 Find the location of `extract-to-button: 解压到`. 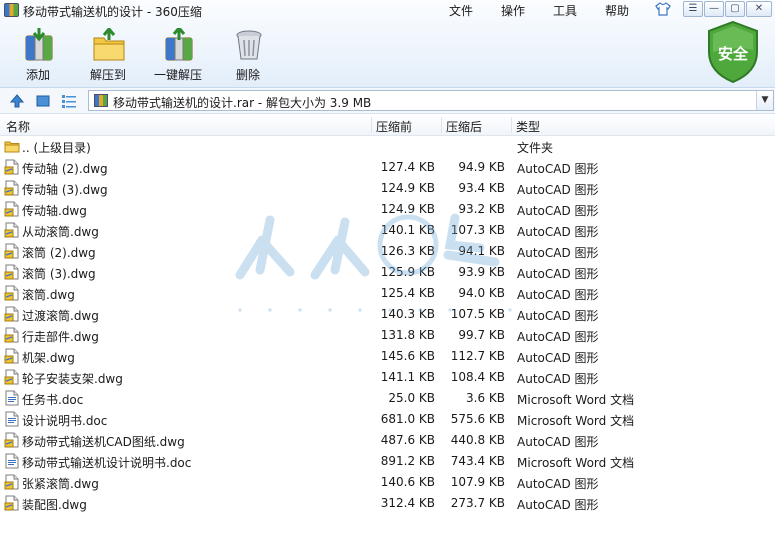

extract-to-button: 解压到 is located at coordinates (108, 55).